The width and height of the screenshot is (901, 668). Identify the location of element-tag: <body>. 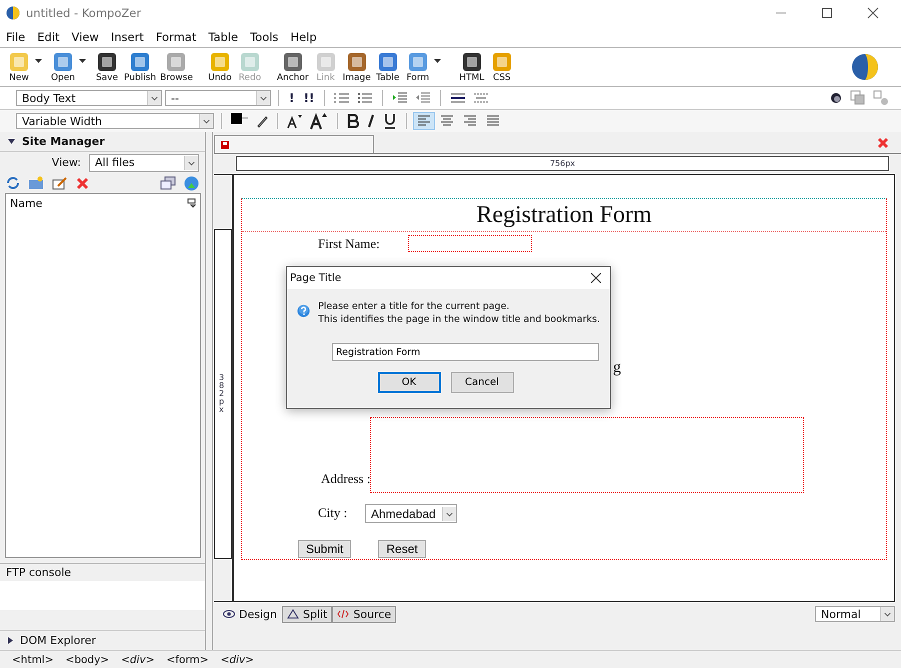
(88, 660).